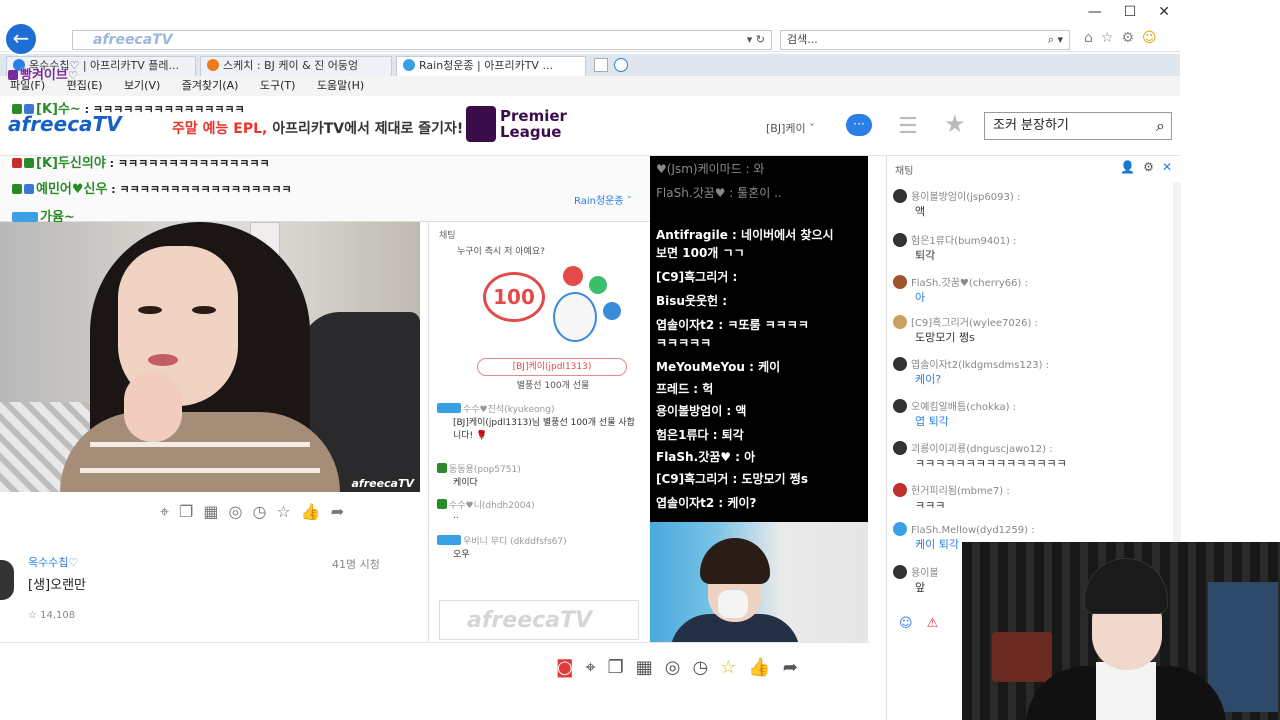  I want to click on ie-logo-icon, so click(621, 65).